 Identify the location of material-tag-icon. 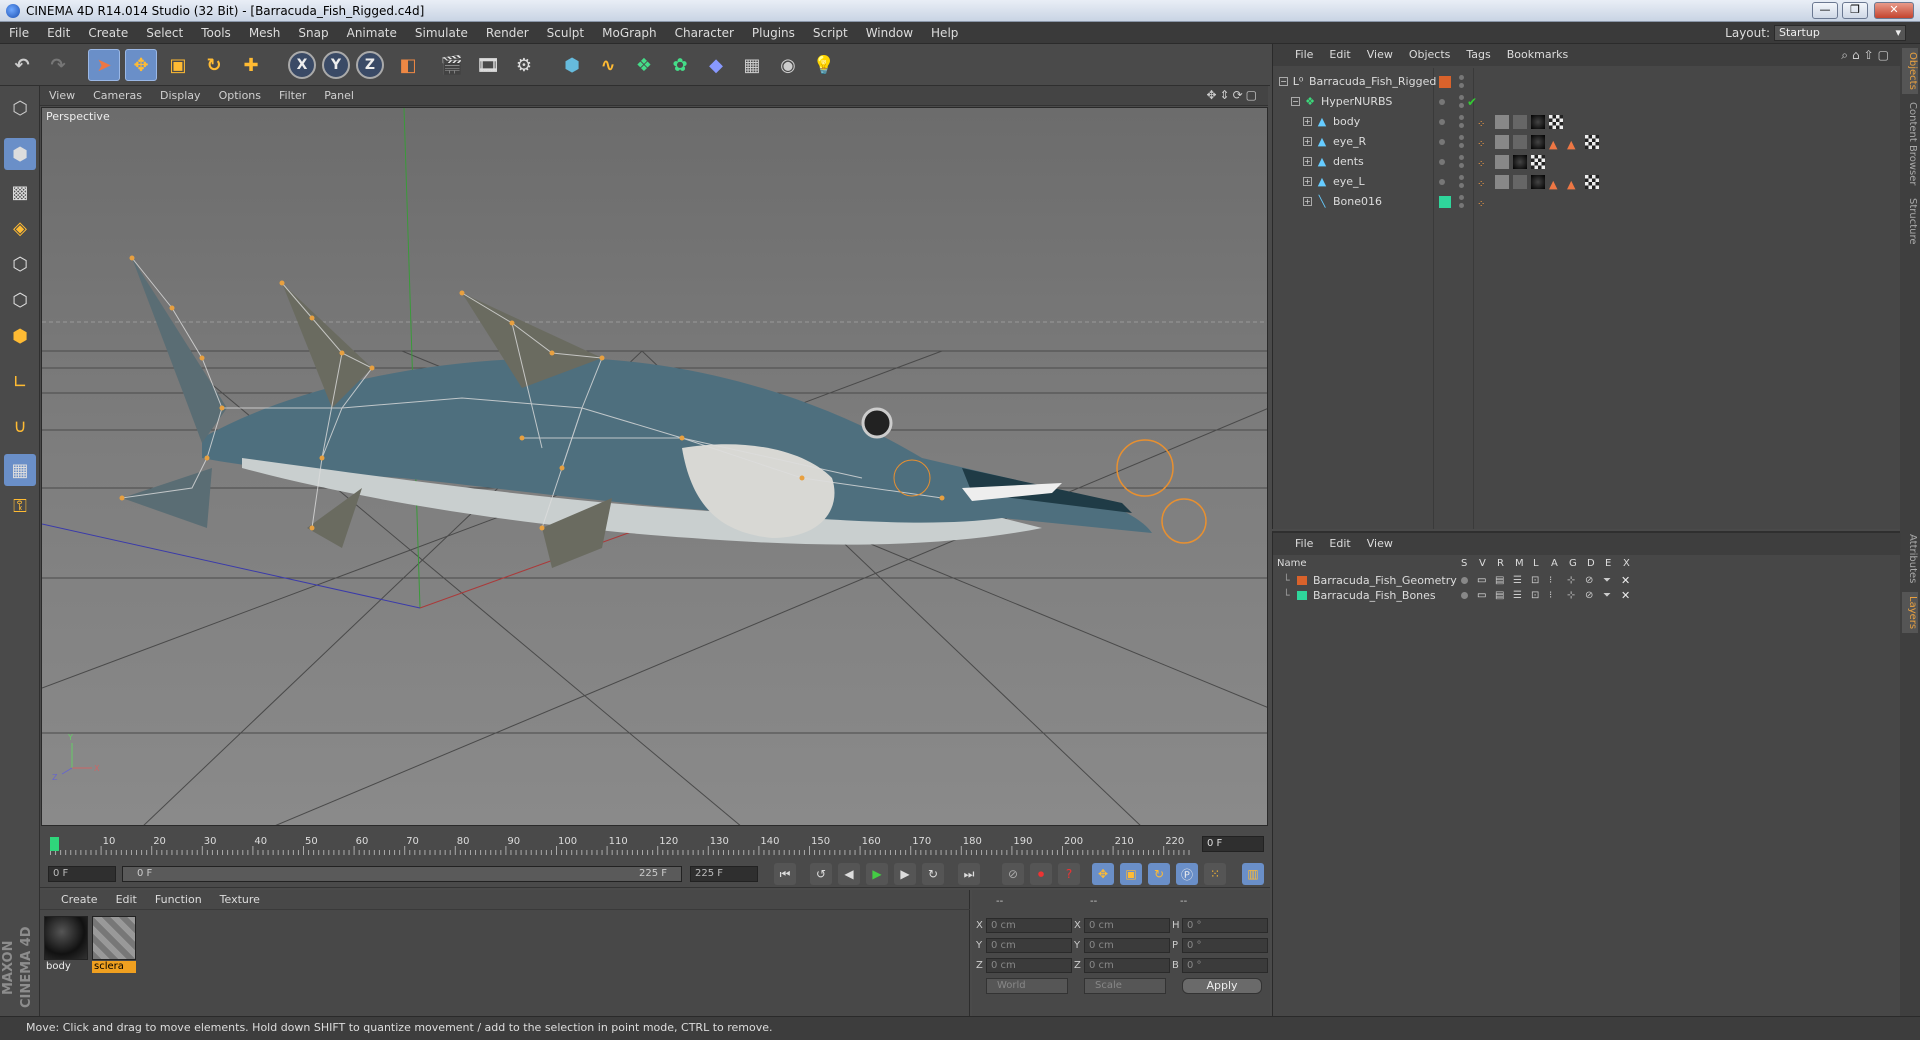
(1538, 122).